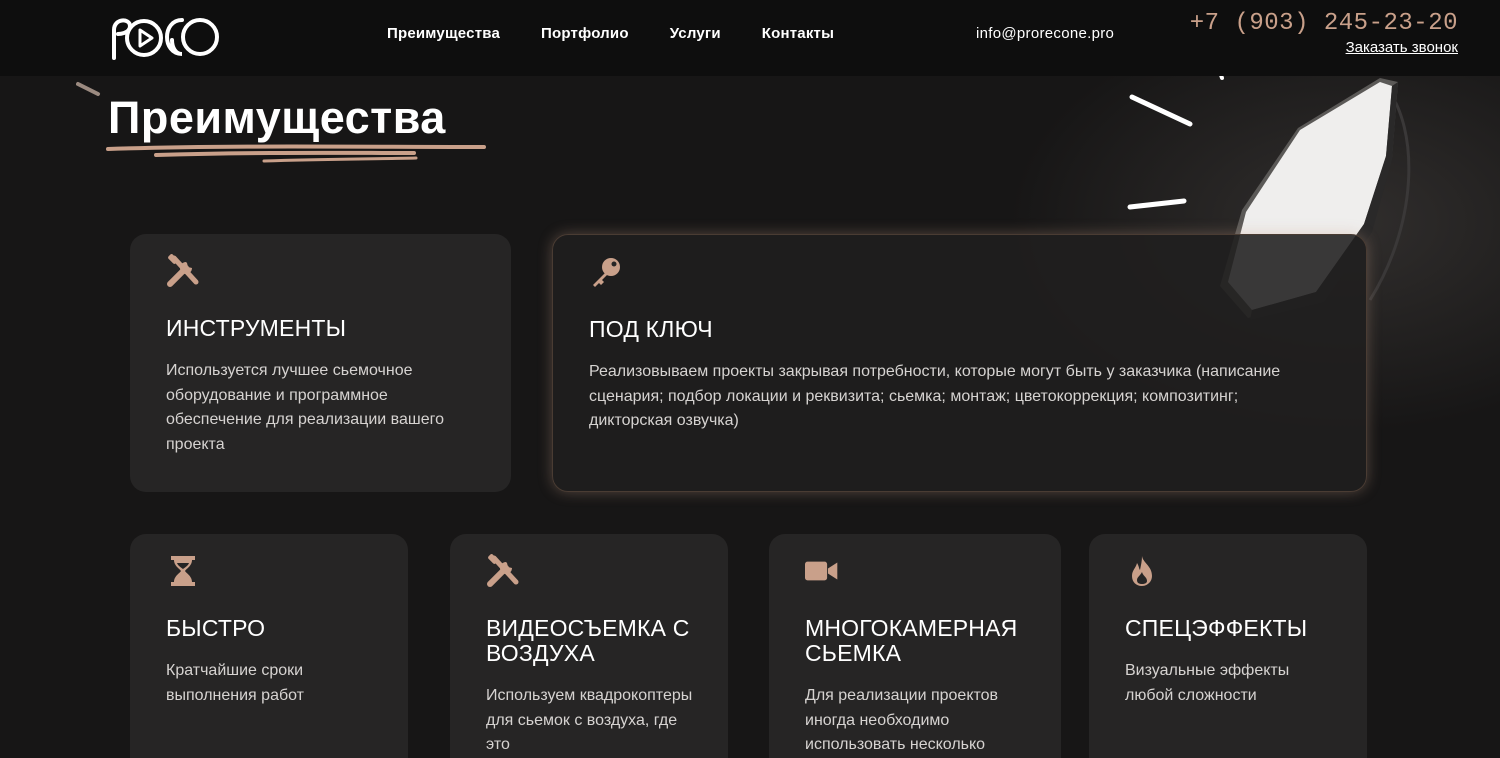  What do you see at coordinates (798, 33) in the screenshot?
I see `nav-link-contacts: Контакты` at bounding box center [798, 33].